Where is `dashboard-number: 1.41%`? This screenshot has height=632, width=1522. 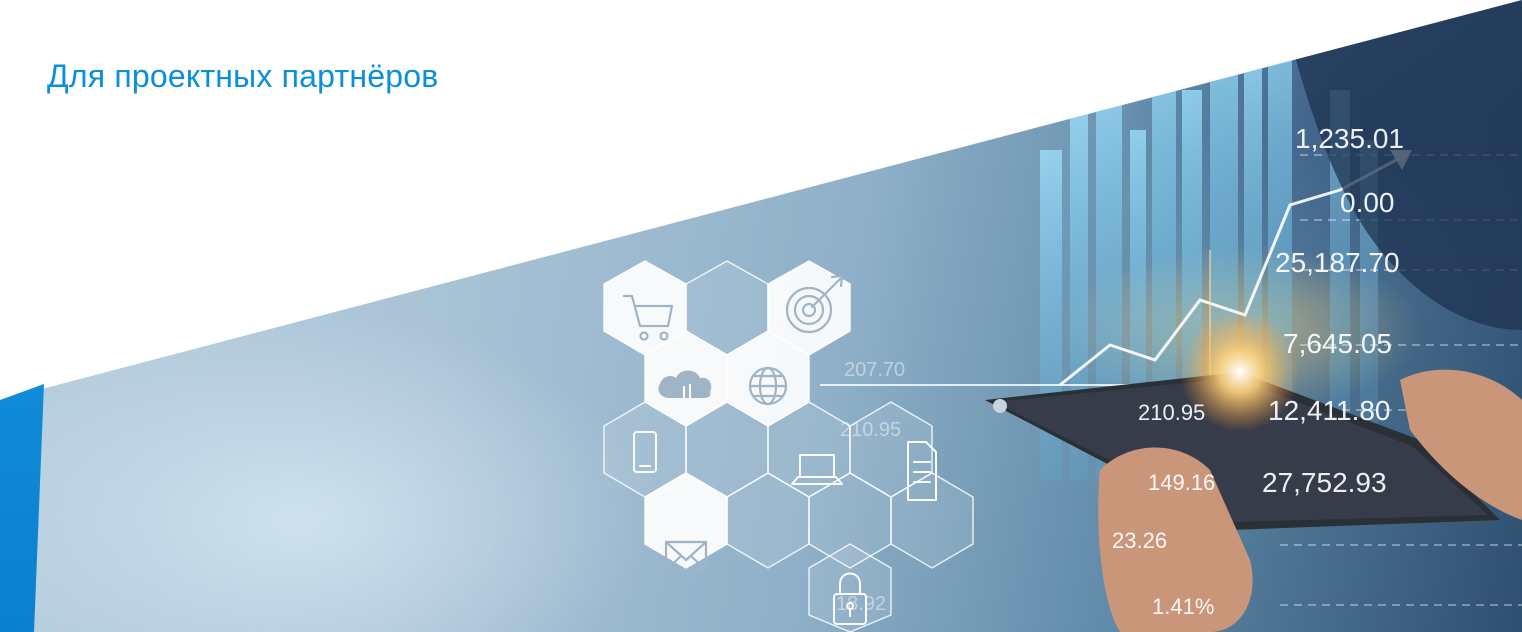 dashboard-number: 1.41% is located at coordinates (1183, 606).